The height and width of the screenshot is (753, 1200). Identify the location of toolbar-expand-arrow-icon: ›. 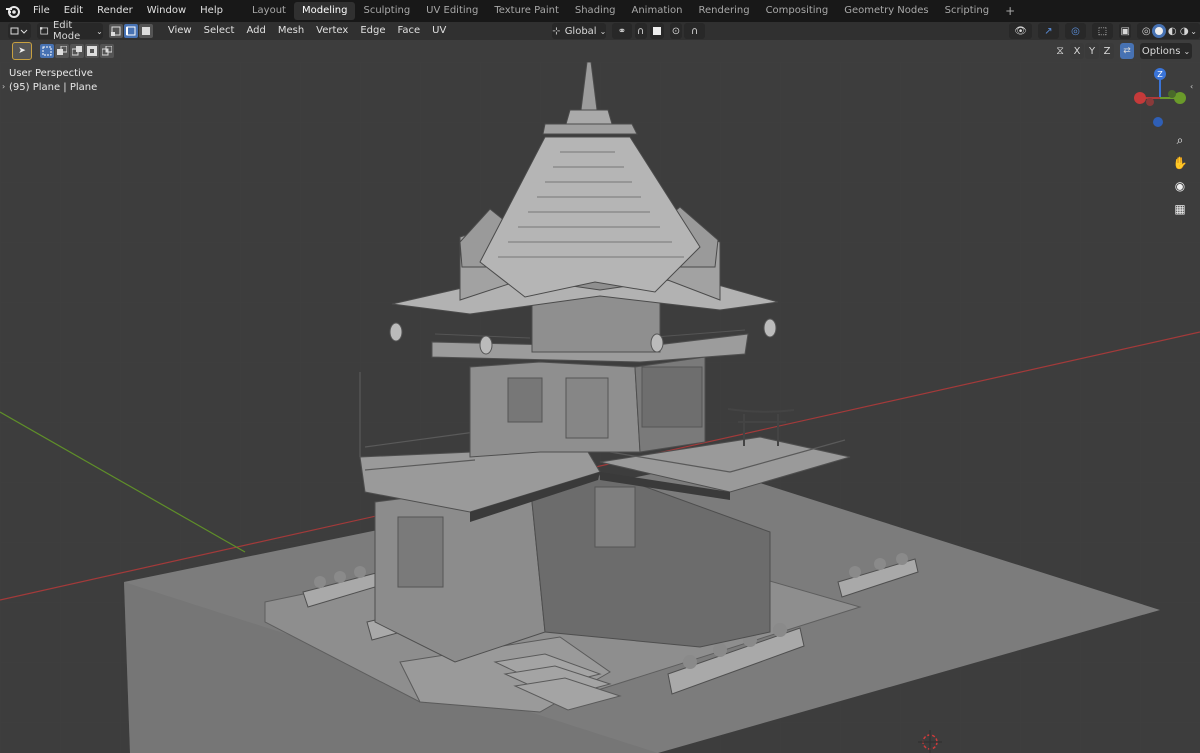
(3, 86).